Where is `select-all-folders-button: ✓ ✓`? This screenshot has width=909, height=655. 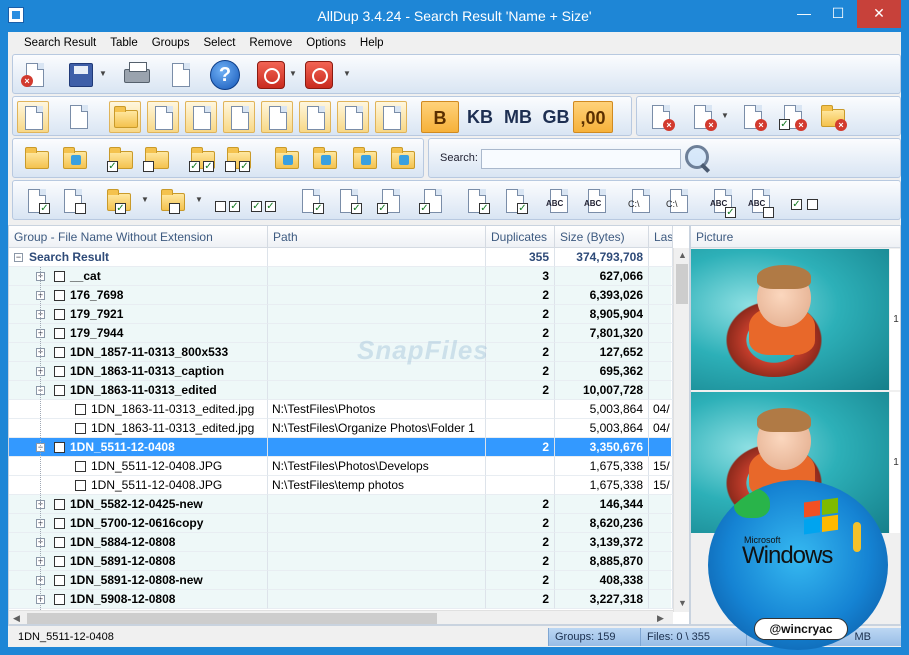 select-all-folders-button: ✓ ✓ is located at coordinates (203, 159).